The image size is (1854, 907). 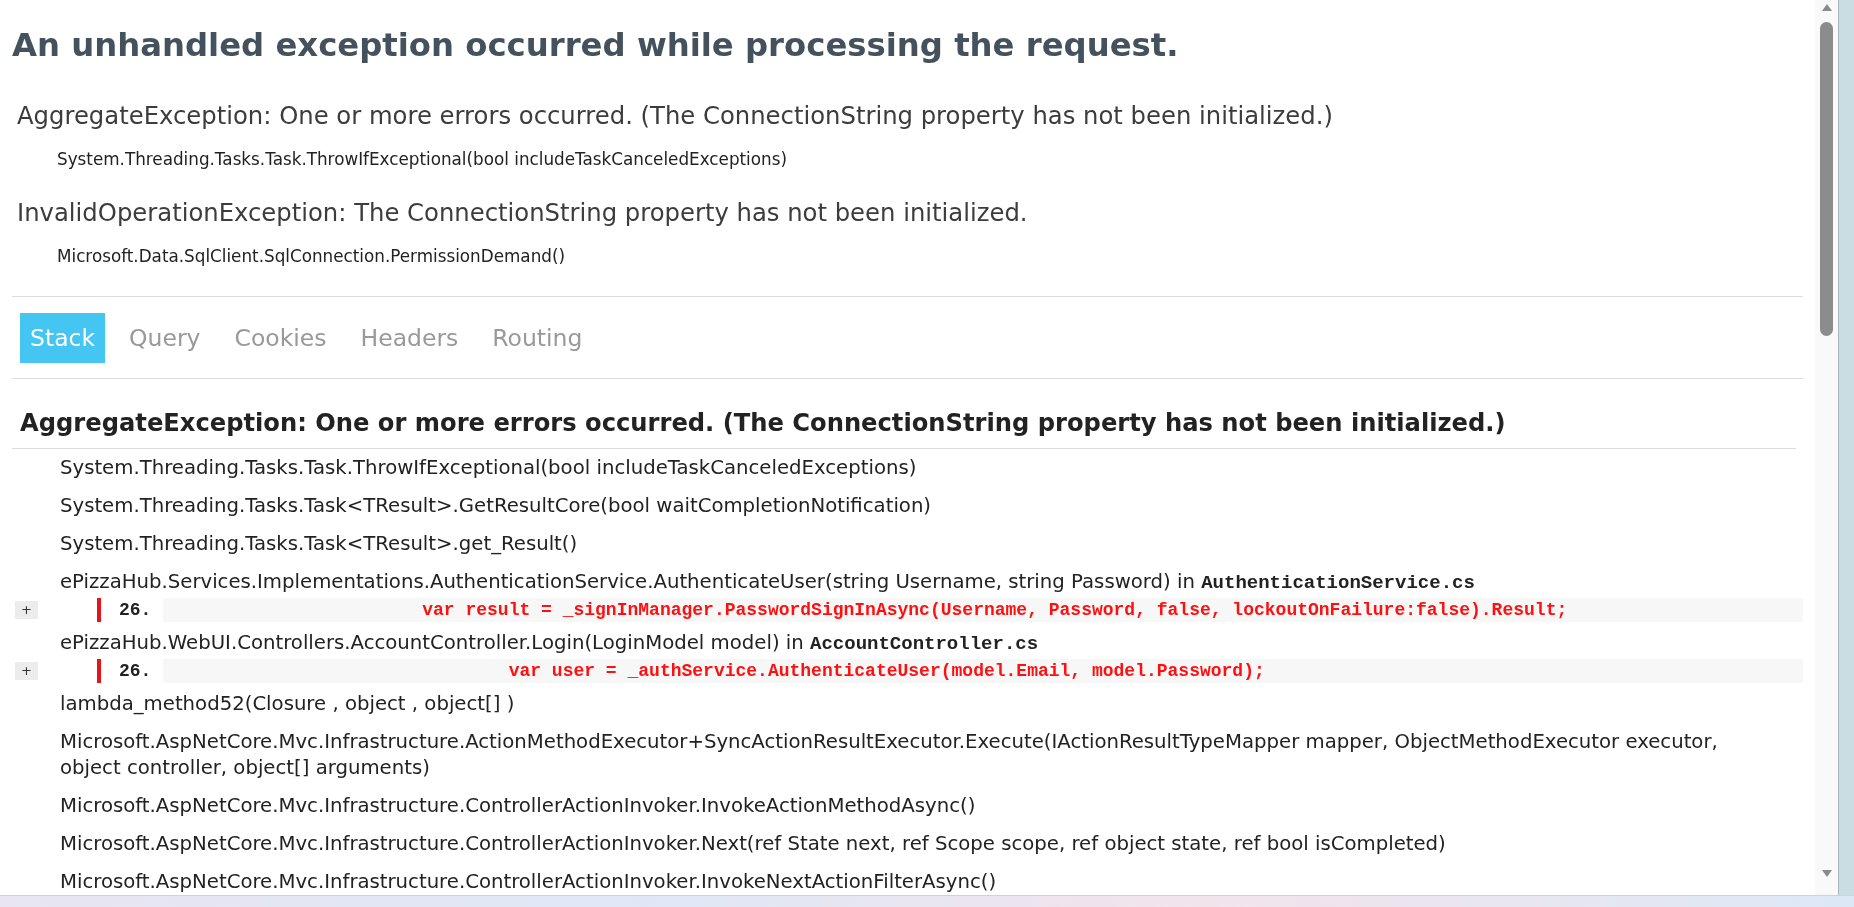 I want to click on scrollbar, so click(x=1826, y=447).